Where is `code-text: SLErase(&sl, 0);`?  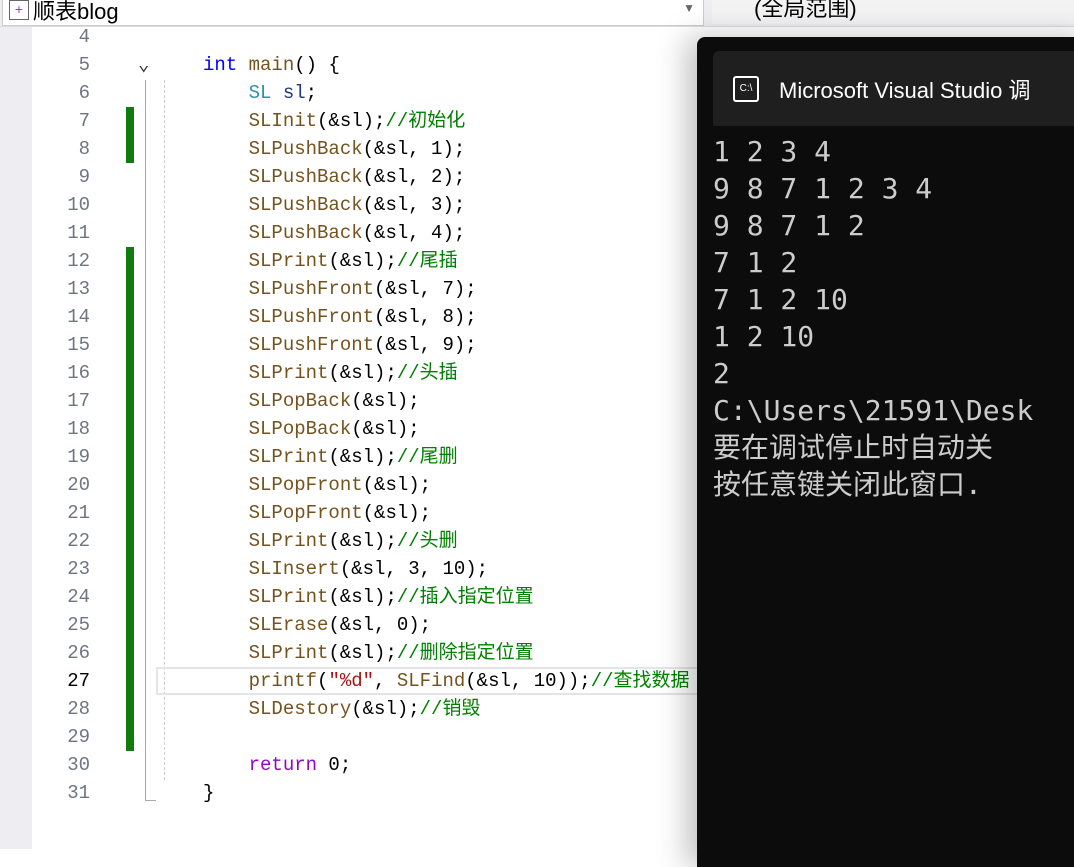 code-text: SLErase(&sl, 0); is located at coordinates (317, 625).